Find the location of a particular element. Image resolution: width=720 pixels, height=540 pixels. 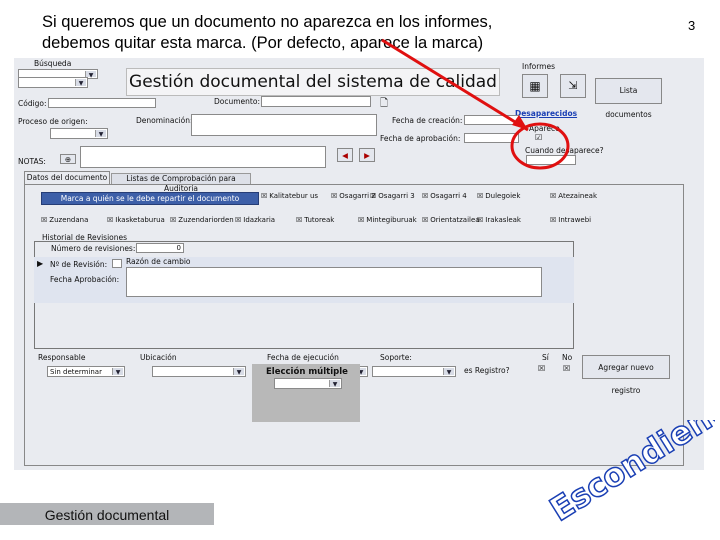

proceso-label: Proceso de origen: is located at coordinates (53, 121).